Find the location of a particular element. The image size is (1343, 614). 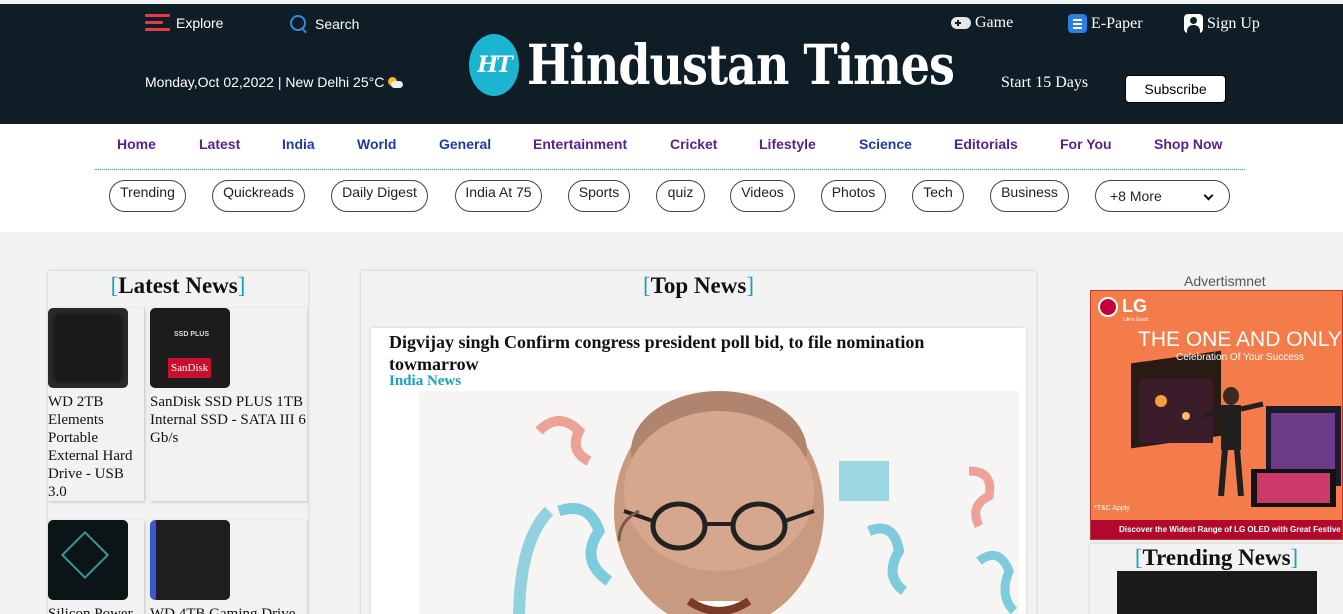

pill-india-at-75: India At 75 is located at coordinates (498, 196).